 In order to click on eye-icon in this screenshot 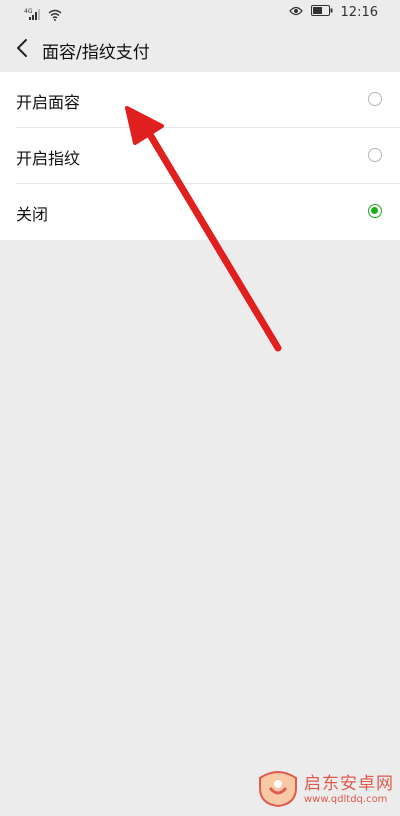, I will do `click(295, 12)`.